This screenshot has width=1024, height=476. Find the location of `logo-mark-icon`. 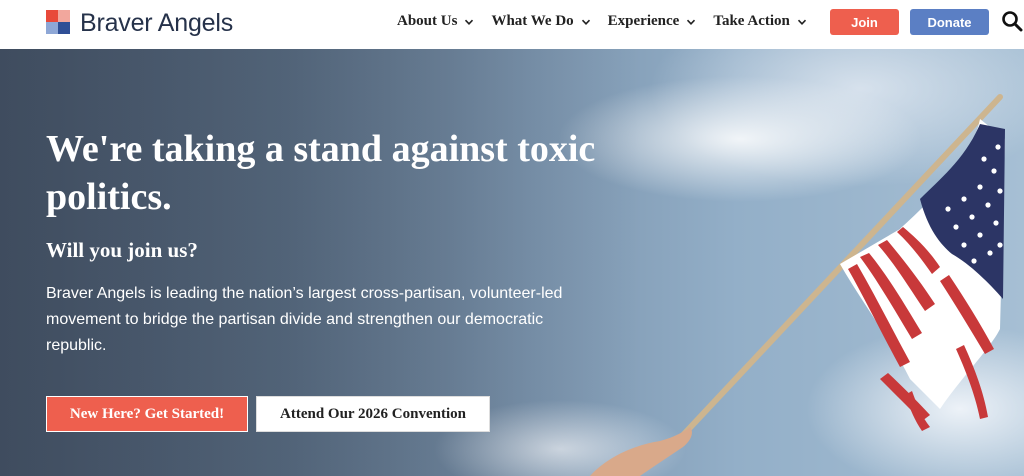

logo-mark-icon is located at coordinates (59, 23).